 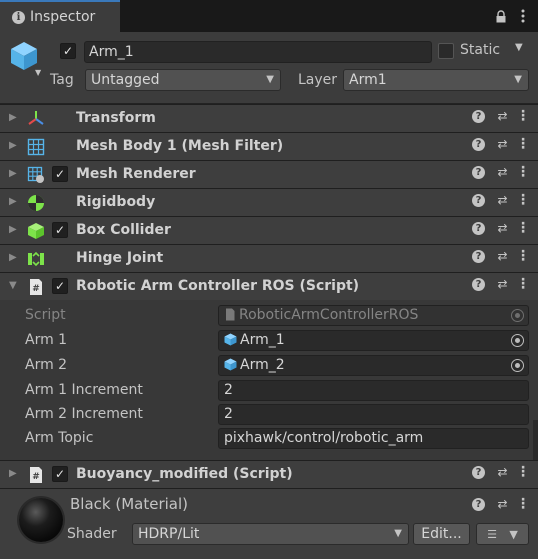 What do you see at coordinates (13, 285) in the screenshot?
I see `foldout-arrow-expanded-icon: ▼` at bounding box center [13, 285].